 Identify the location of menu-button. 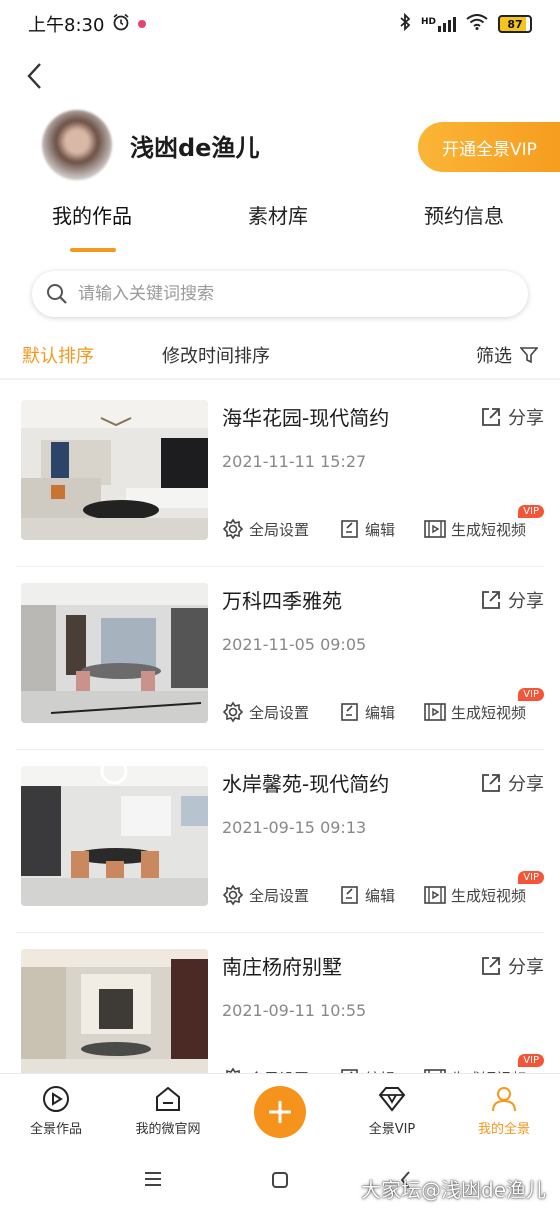
(153, 1181).